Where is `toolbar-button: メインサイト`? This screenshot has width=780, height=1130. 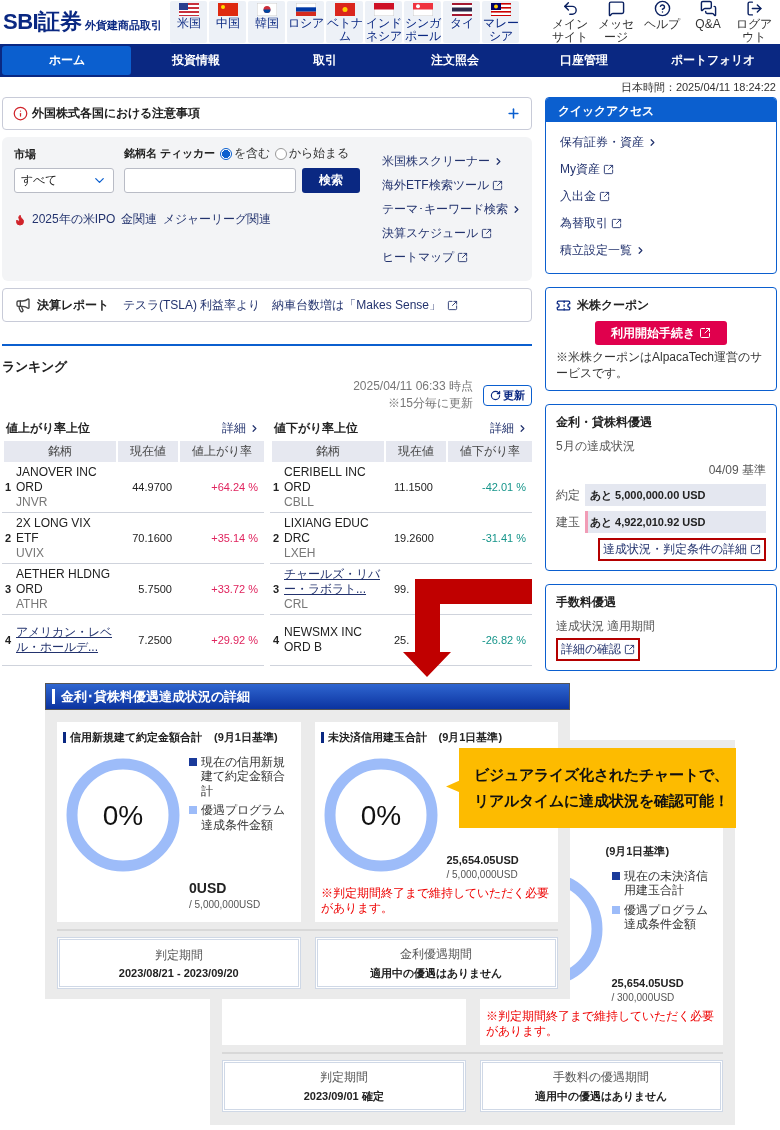
toolbar-button: メインサイト is located at coordinates (570, 22).